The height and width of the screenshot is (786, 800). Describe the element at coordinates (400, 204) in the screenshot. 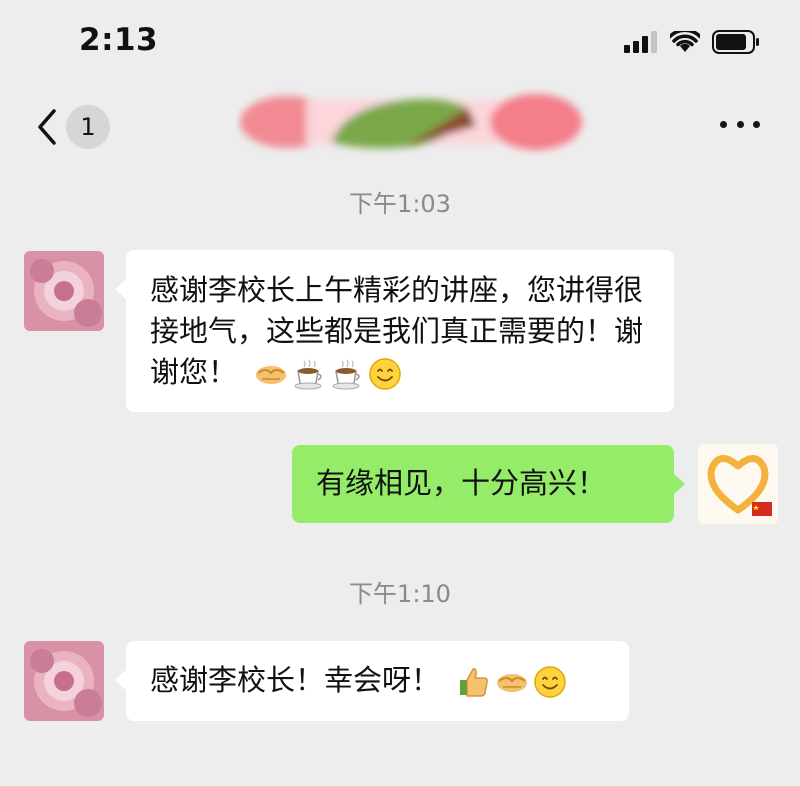

I see `message-timestamp: 下午1:03` at that location.